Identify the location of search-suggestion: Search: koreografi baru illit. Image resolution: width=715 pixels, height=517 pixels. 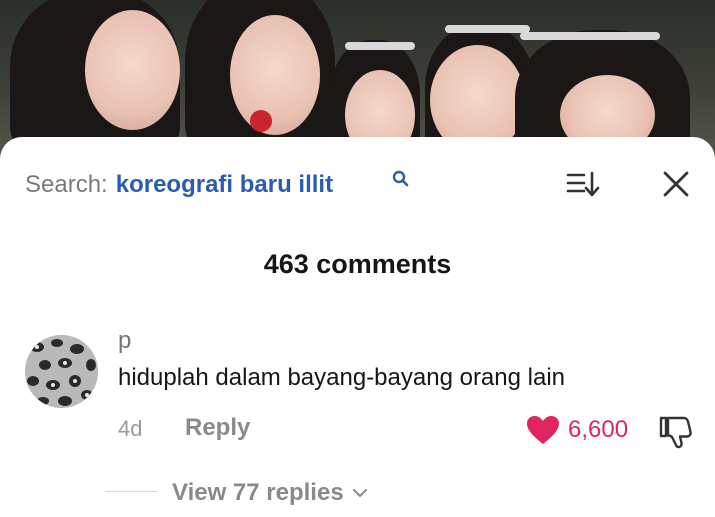
(179, 187).